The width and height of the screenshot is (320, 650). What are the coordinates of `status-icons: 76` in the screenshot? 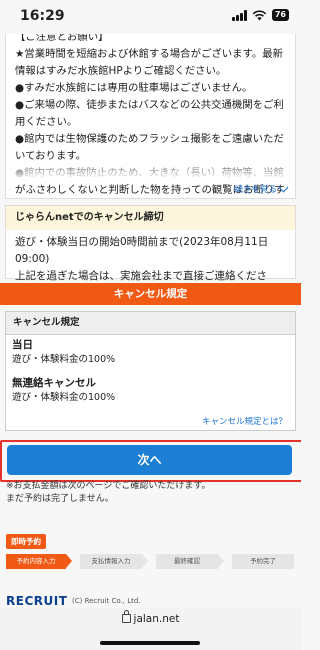 It's located at (260, 15).